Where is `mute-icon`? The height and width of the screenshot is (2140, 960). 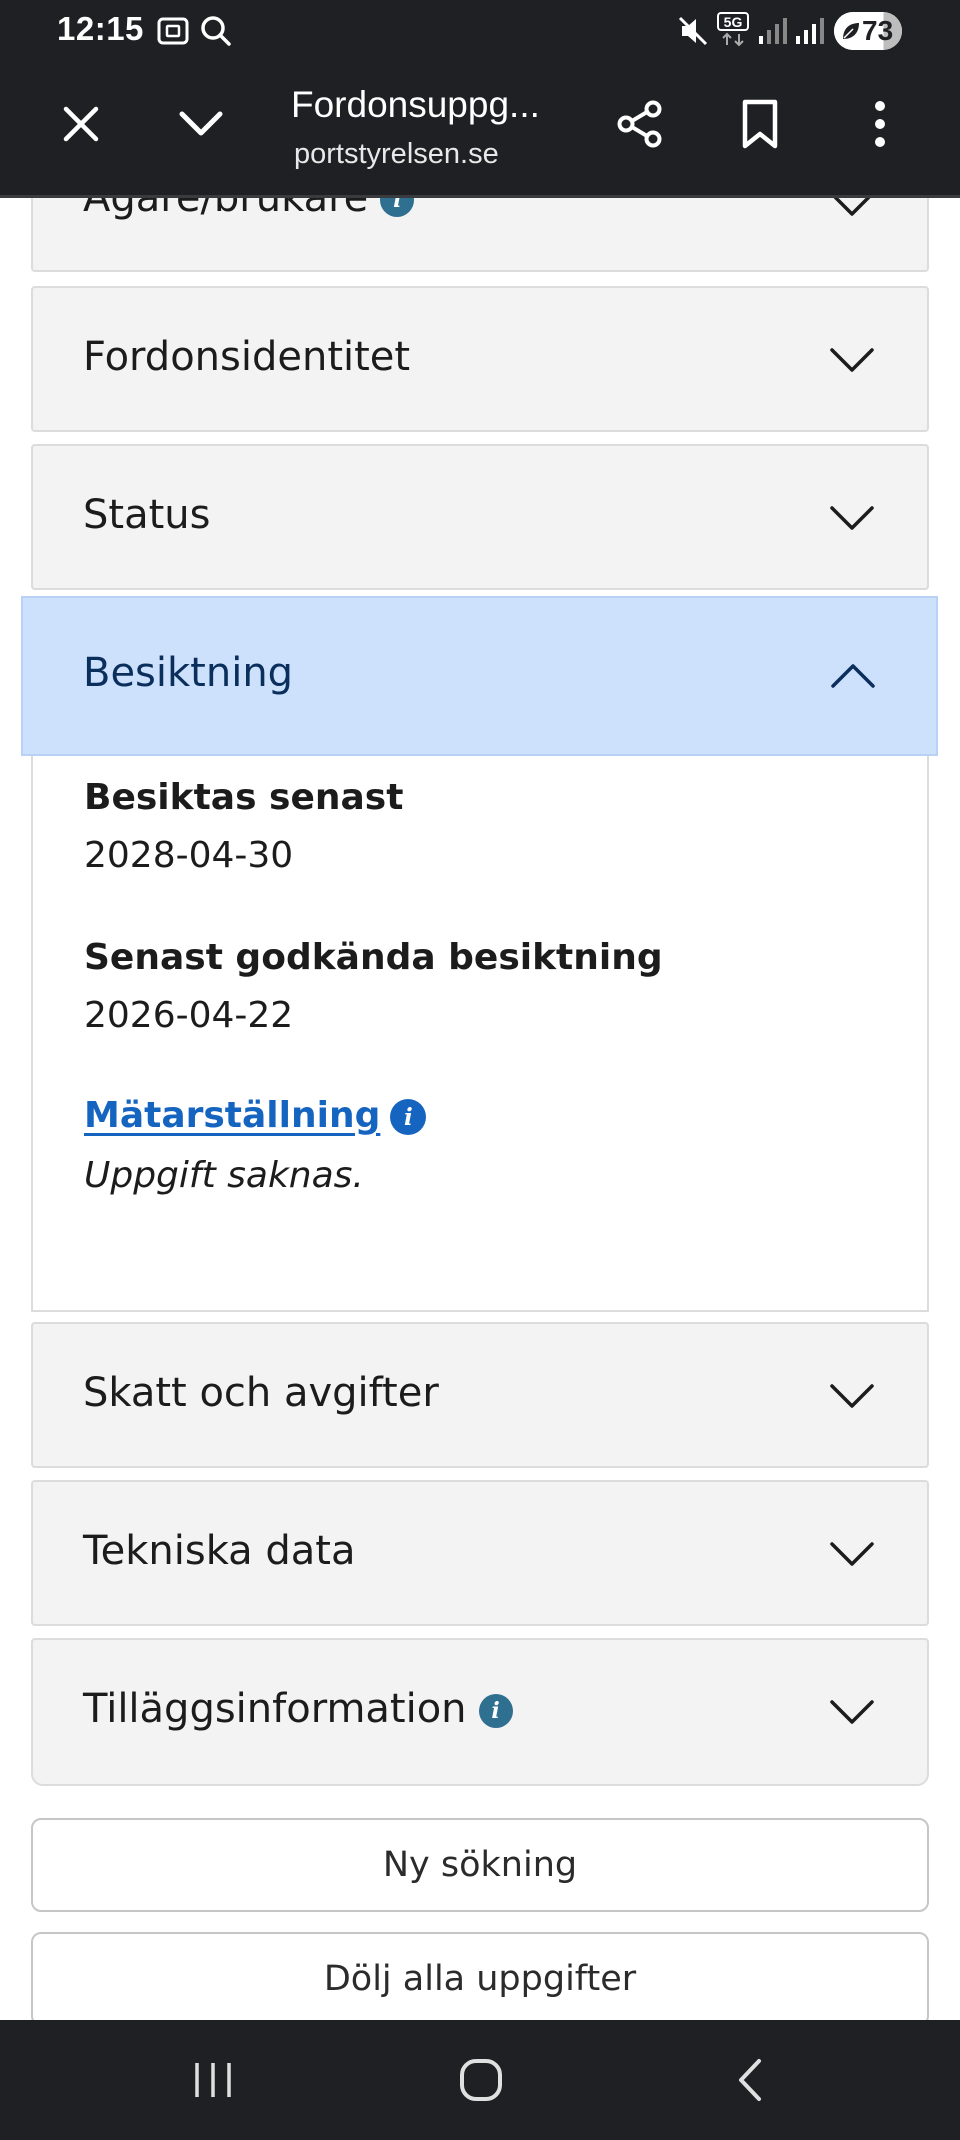
mute-icon is located at coordinates (693, 33).